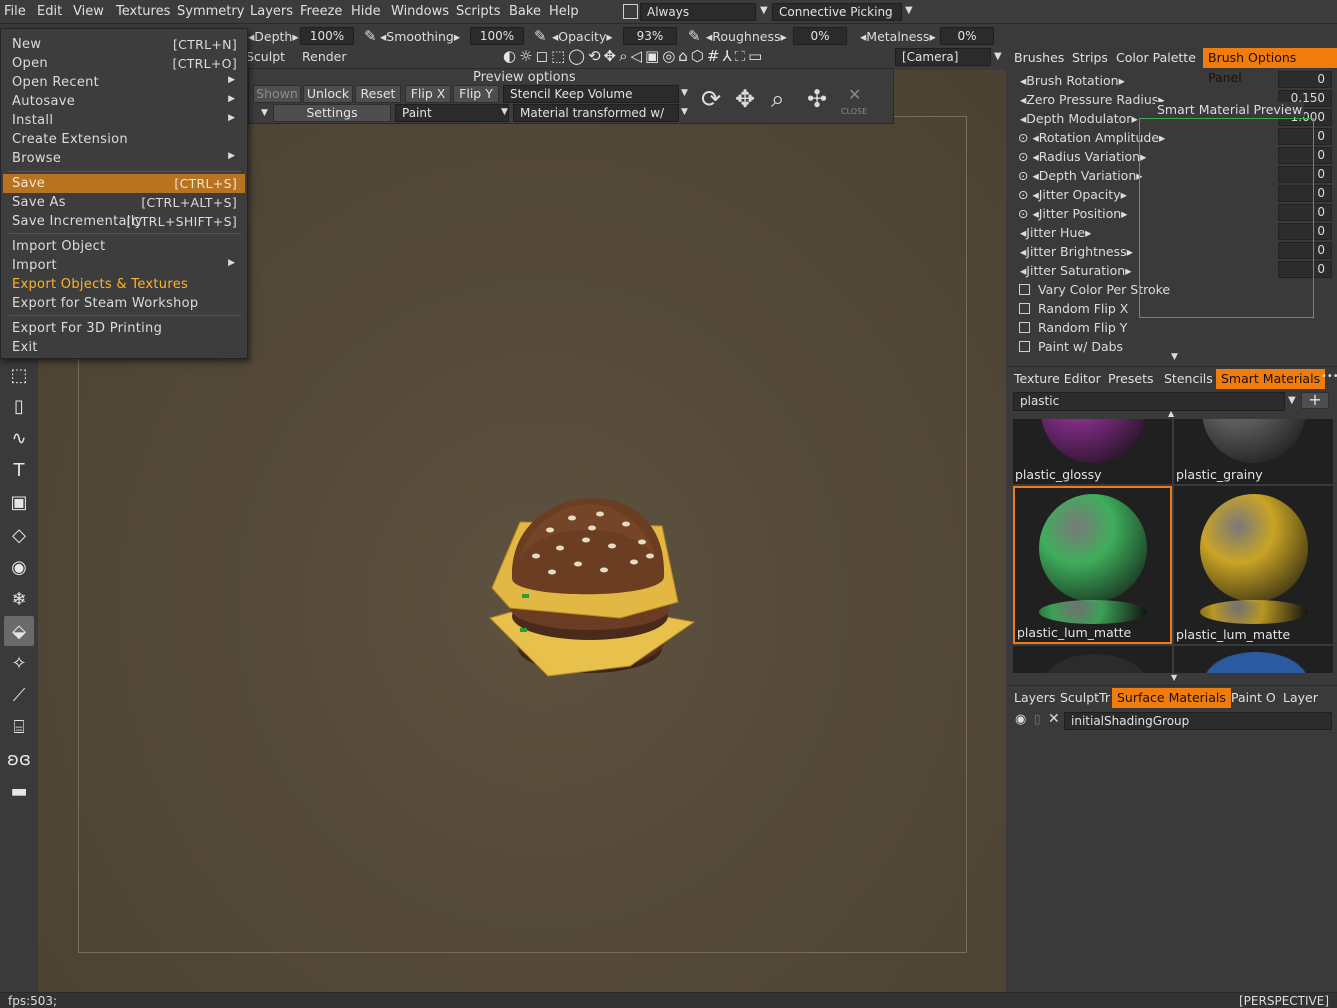 This screenshot has width=1337, height=1008. I want to click on menu-item-export-3d-printing: Export For 3D Printing, so click(124, 328).